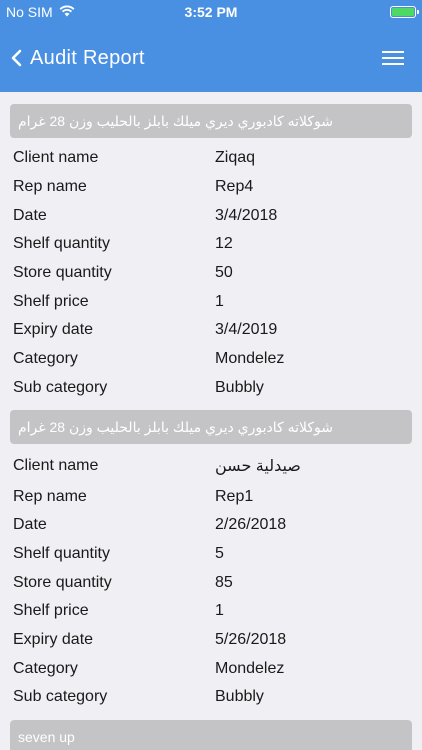  Describe the element at coordinates (211, 496) in the screenshot. I see `rep-row: Rep name Rep1` at that location.